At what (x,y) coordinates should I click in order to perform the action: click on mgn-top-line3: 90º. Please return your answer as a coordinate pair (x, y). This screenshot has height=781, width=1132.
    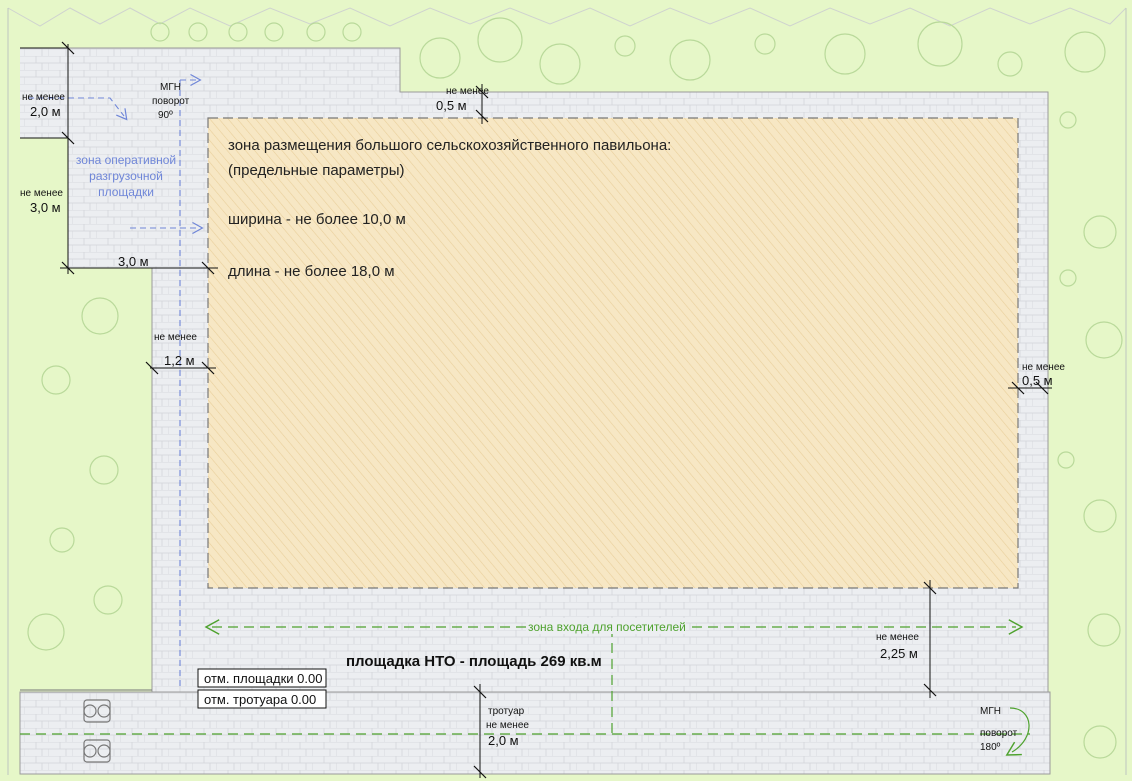
    Looking at the image, I should click on (165, 115).